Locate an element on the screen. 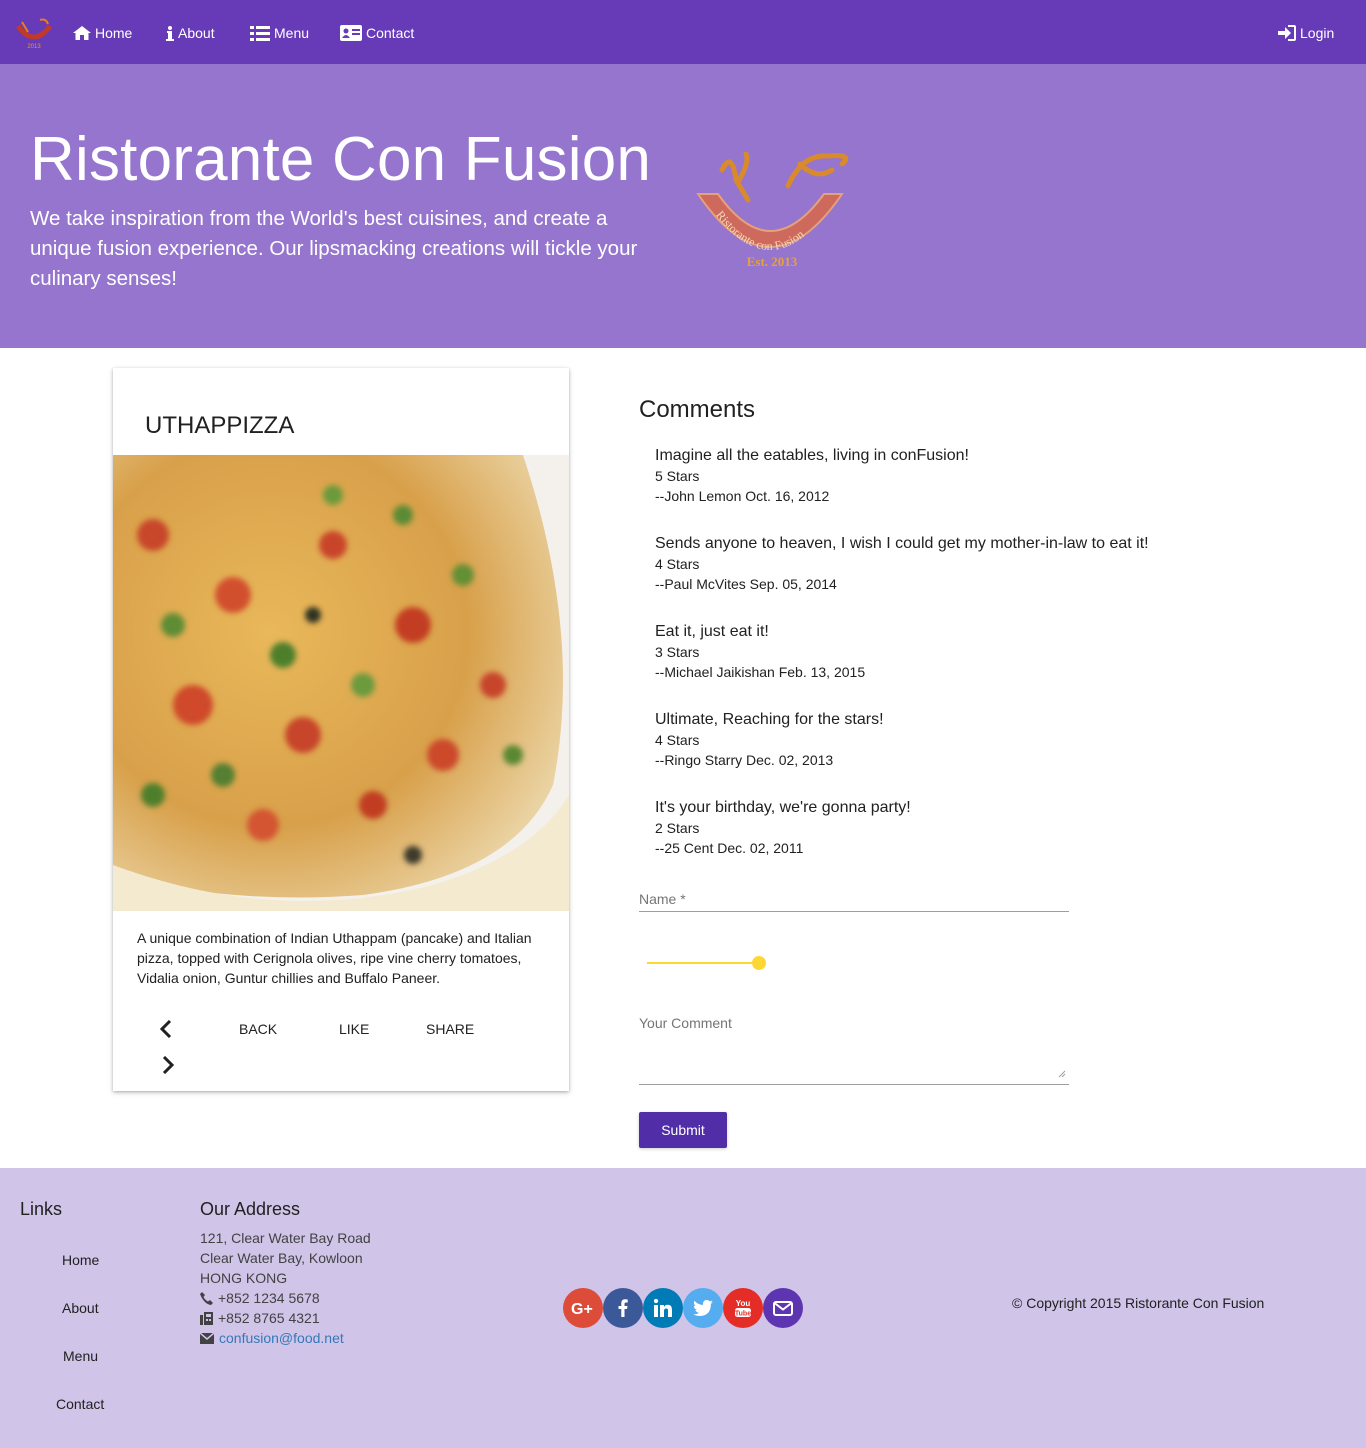  address-line: HONG KONG is located at coordinates (244, 1278).